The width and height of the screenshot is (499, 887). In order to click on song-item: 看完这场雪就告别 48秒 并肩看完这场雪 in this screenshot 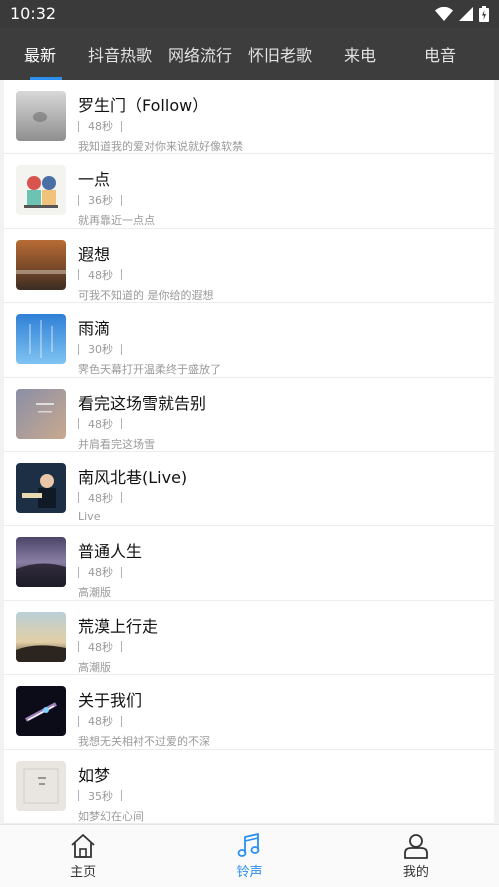, I will do `click(249, 415)`.